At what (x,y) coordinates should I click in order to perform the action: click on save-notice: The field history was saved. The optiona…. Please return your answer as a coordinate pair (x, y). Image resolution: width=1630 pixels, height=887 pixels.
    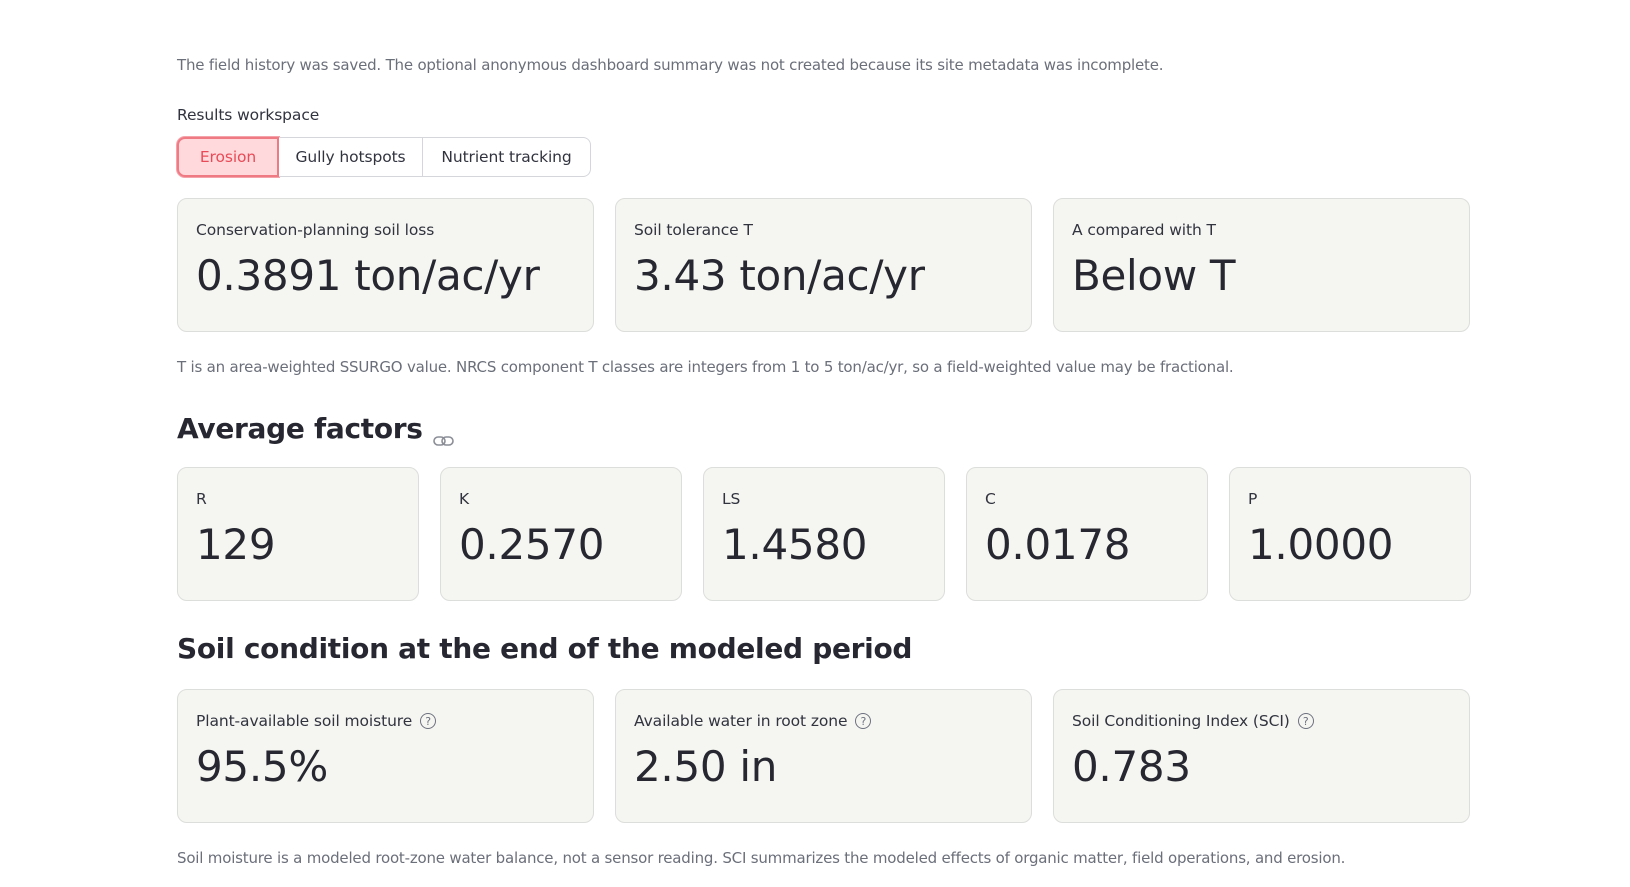
    Looking at the image, I should click on (670, 65).